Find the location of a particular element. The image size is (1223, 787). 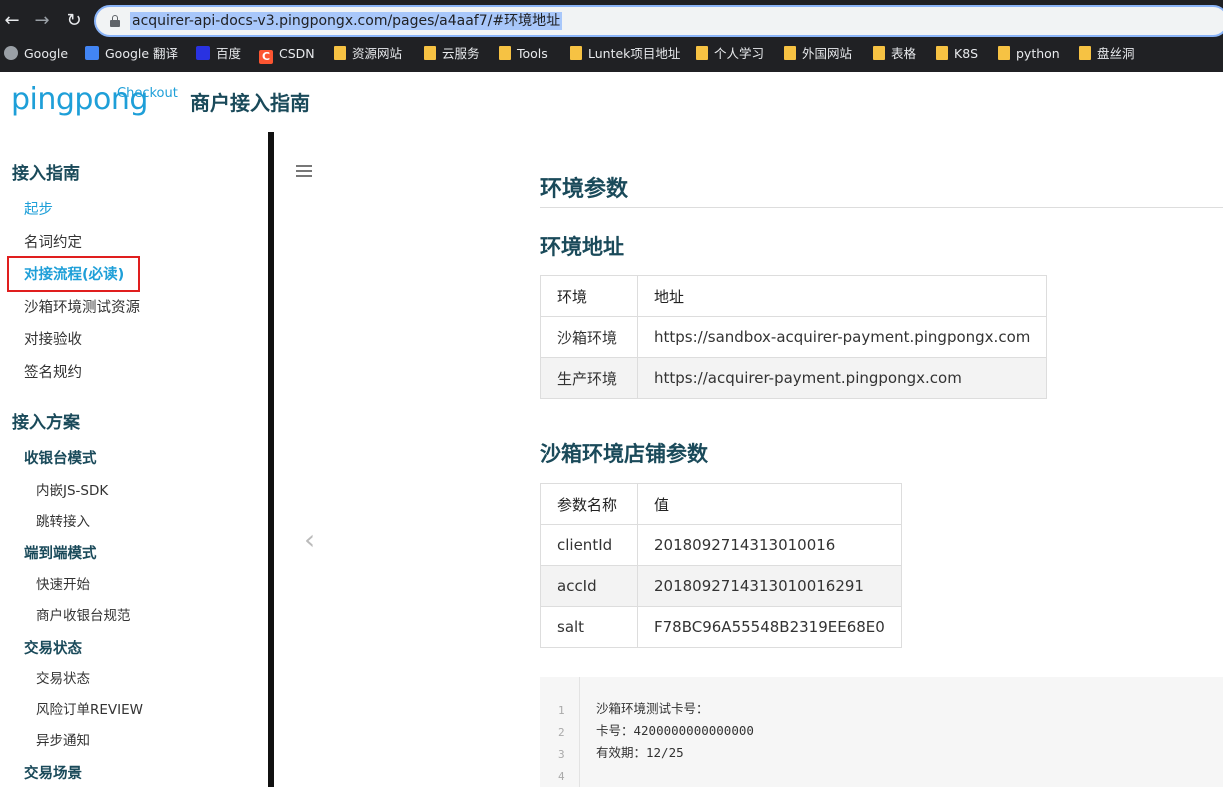

bookmark-baidu: 百度 is located at coordinates (218, 54).